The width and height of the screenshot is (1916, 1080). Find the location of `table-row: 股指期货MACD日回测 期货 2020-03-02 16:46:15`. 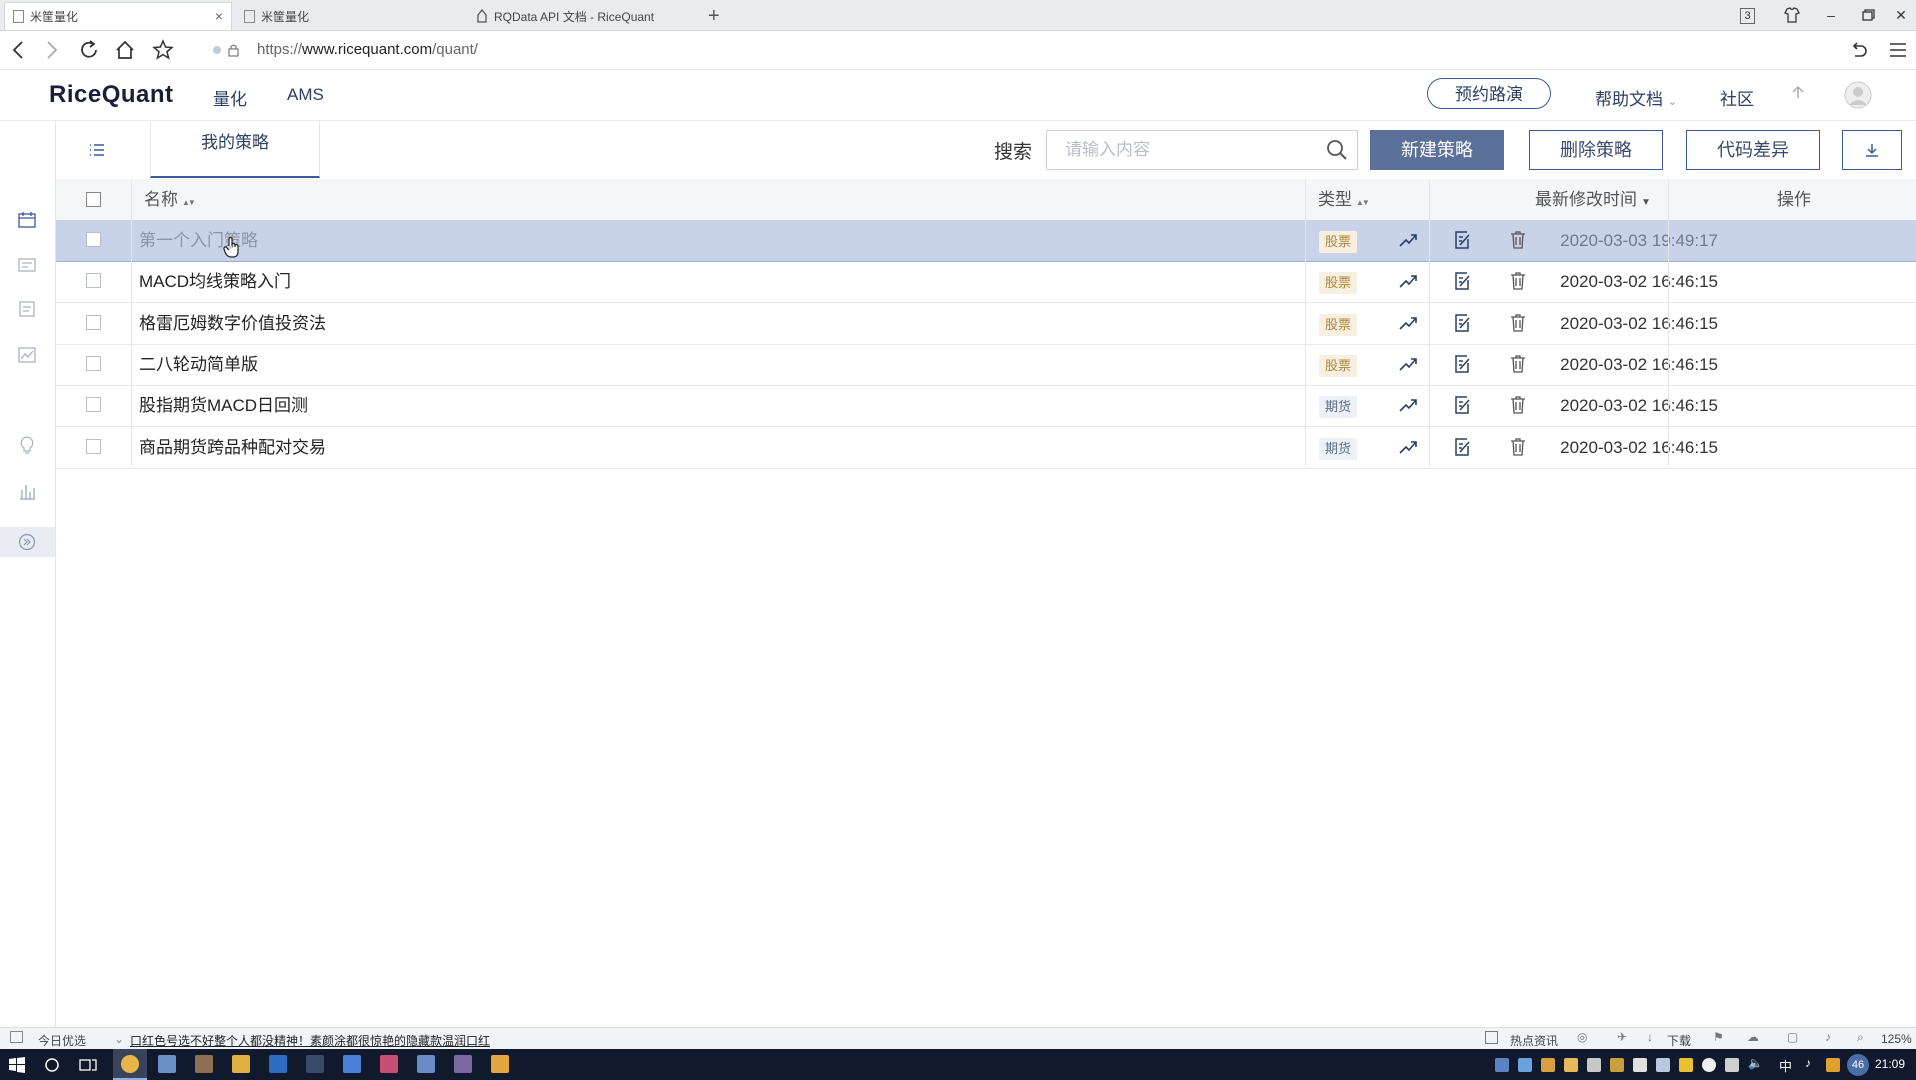

table-row: 股指期货MACD日回测 期货 2020-03-02 16:46:15 is located at coordinates (986, 406).